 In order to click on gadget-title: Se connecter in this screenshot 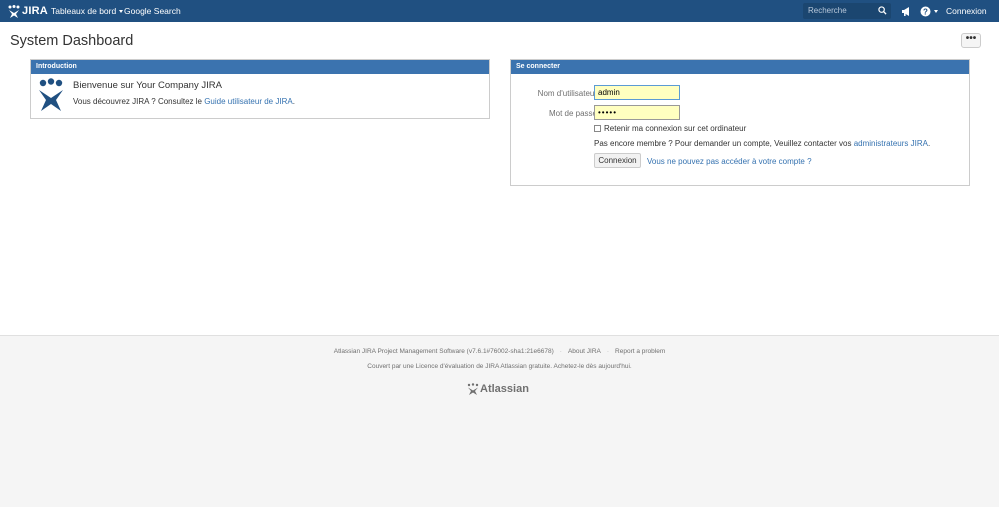, I will do `click(740, 67)`.